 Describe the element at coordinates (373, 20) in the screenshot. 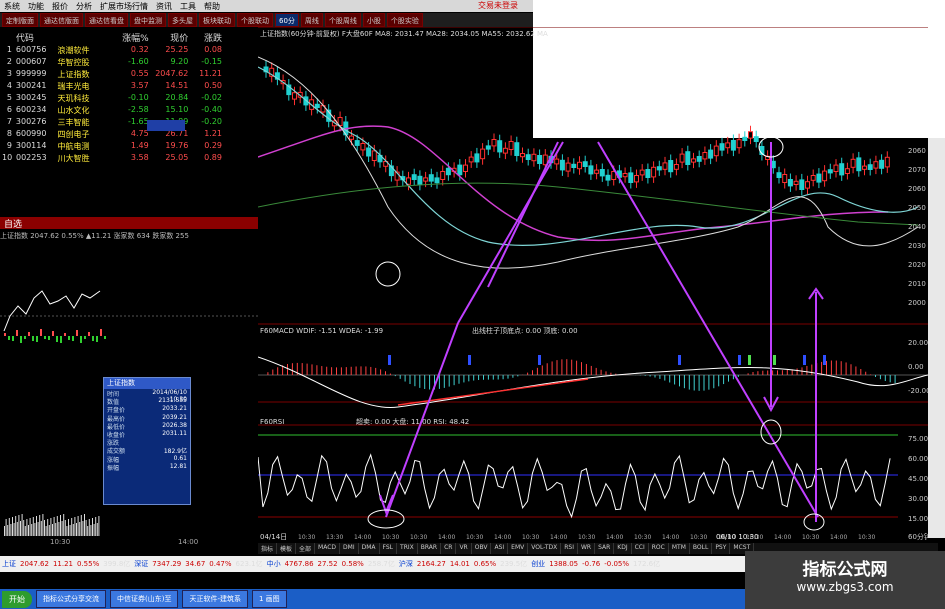

I see `layout-tab: 小股` at that location.